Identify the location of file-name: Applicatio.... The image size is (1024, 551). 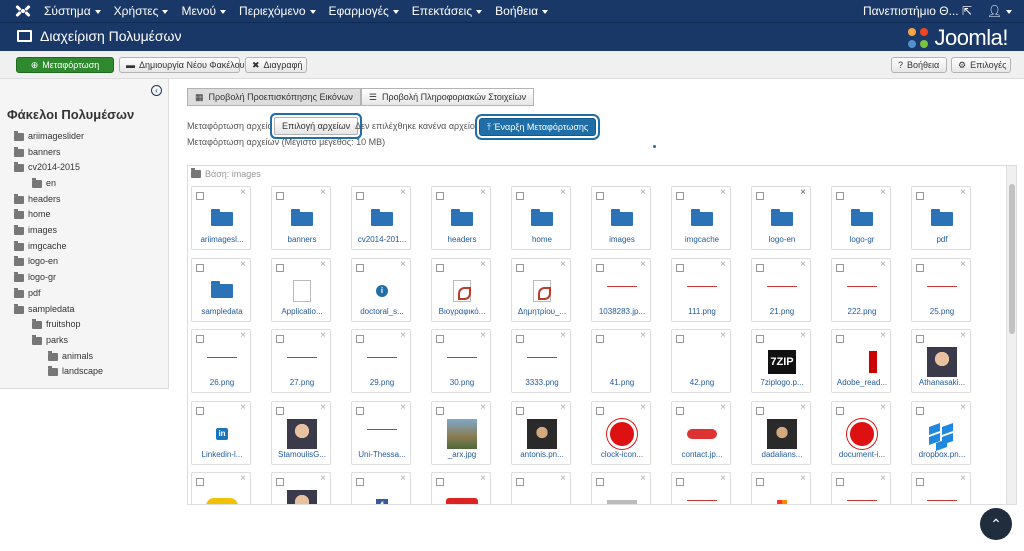
(302, 311).